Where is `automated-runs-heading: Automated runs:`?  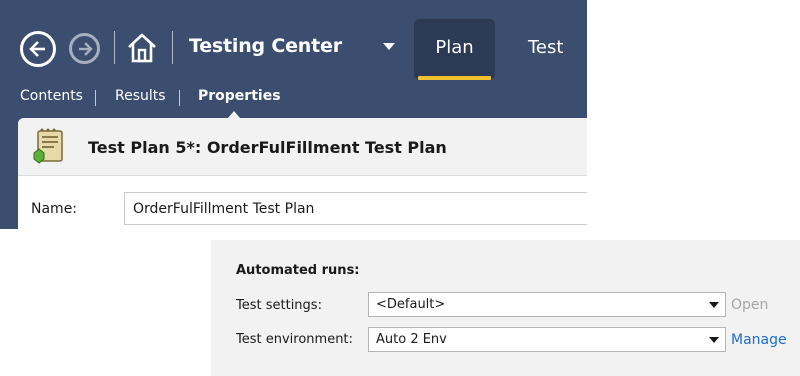
automated-runs-heading: Automated runs: is located at coordinates (298, 270).